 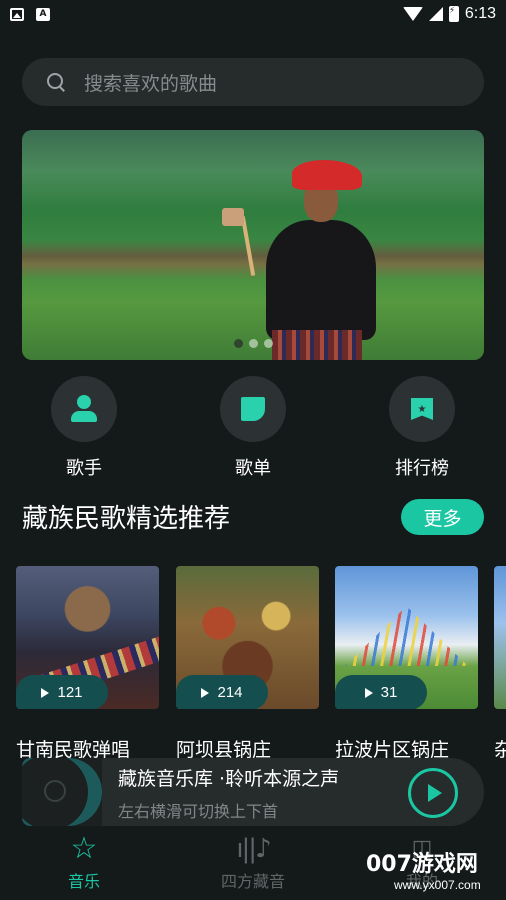 I want to click on nav-item-music: ☆ 音乐, so click(x=84, y=863).